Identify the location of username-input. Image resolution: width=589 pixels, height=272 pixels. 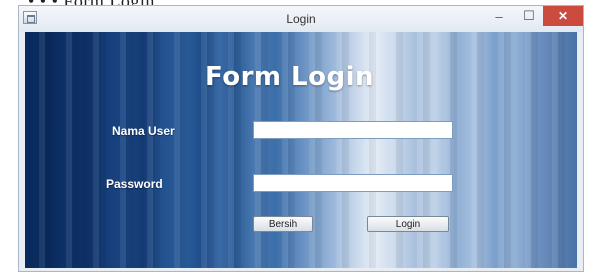
(353, 130).